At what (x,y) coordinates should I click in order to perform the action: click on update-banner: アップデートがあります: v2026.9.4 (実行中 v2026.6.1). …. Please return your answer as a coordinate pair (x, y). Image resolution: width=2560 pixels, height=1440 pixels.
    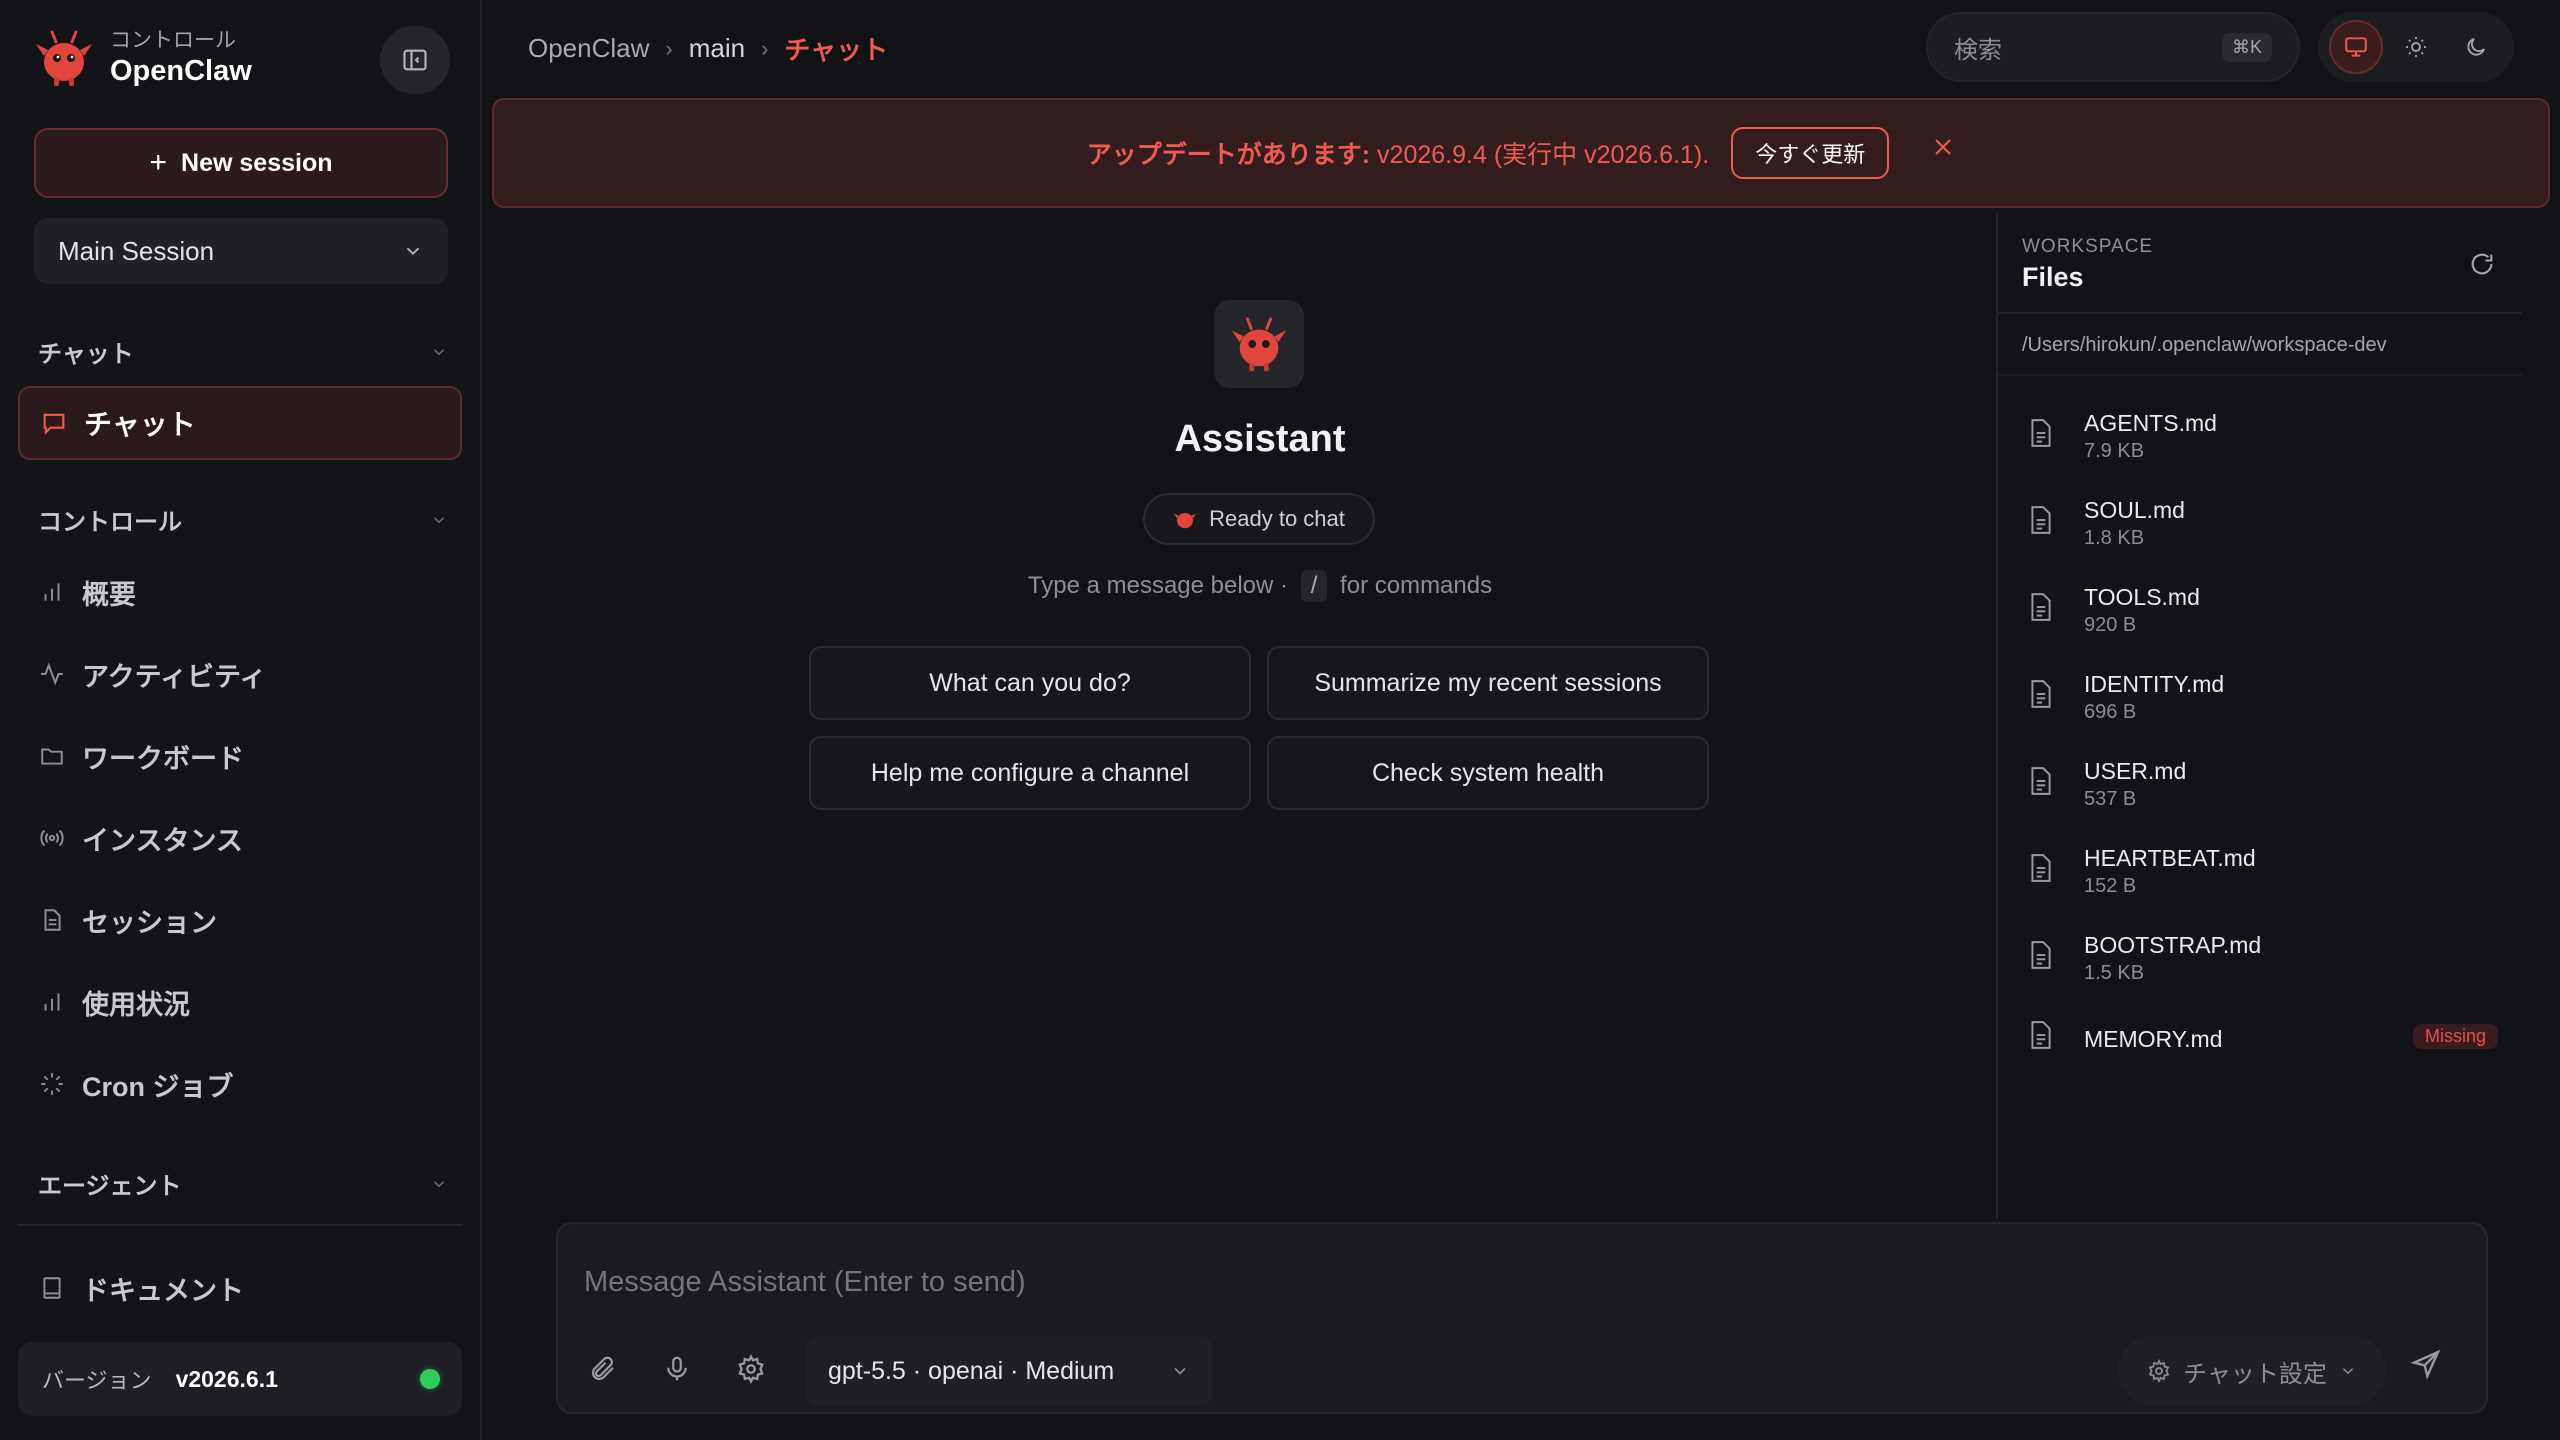
    Looking at the image, I should click on (1521, 153).